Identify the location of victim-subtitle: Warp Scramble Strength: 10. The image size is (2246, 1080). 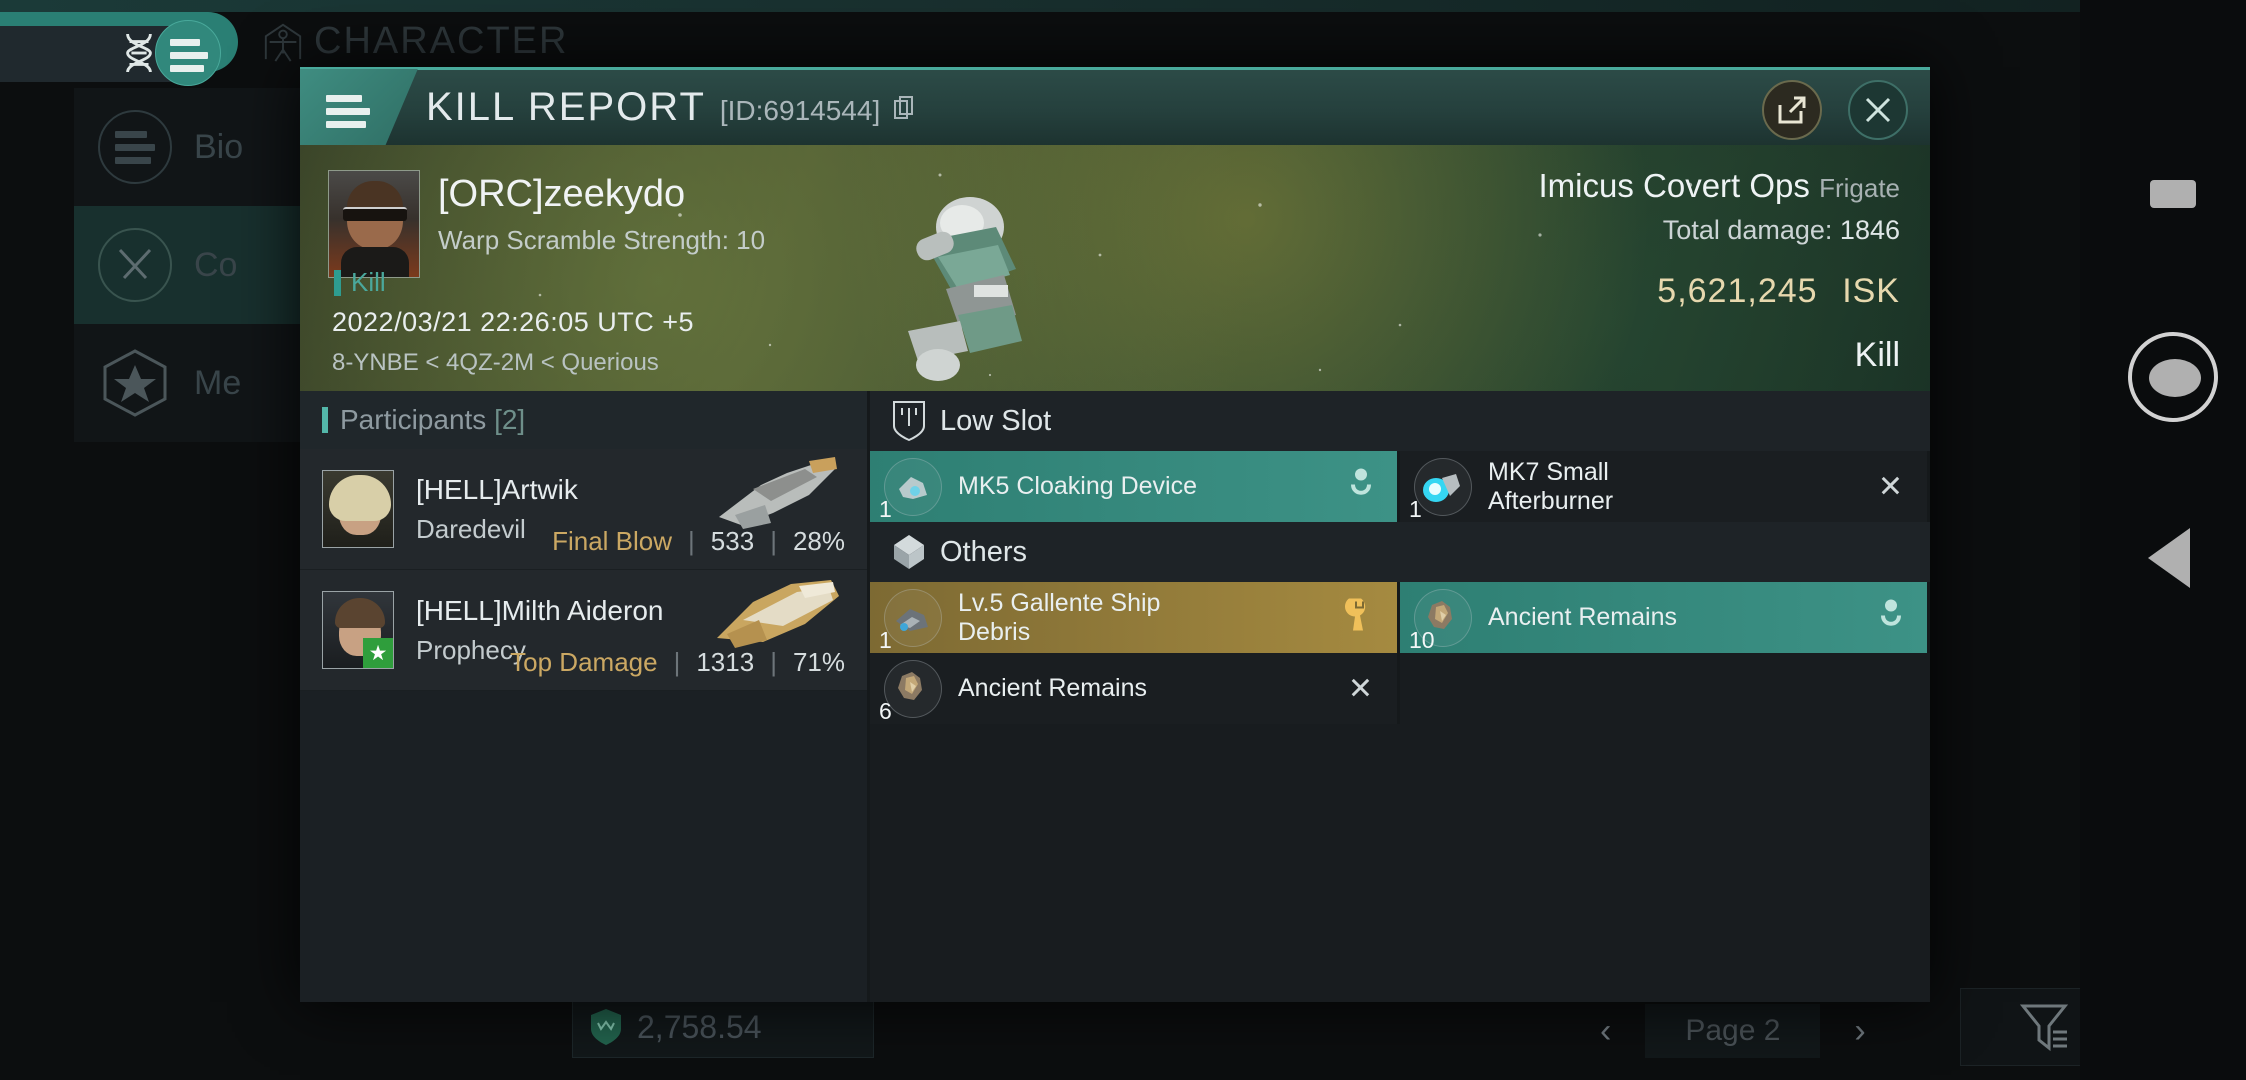
(602, 240).